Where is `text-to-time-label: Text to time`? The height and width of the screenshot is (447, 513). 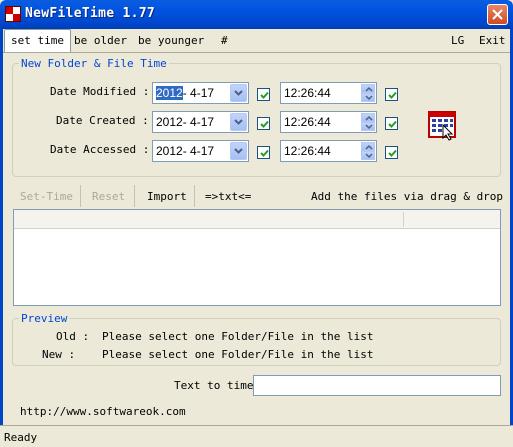 text-to-time-label: Text to time is located at coordinates (214, 385).